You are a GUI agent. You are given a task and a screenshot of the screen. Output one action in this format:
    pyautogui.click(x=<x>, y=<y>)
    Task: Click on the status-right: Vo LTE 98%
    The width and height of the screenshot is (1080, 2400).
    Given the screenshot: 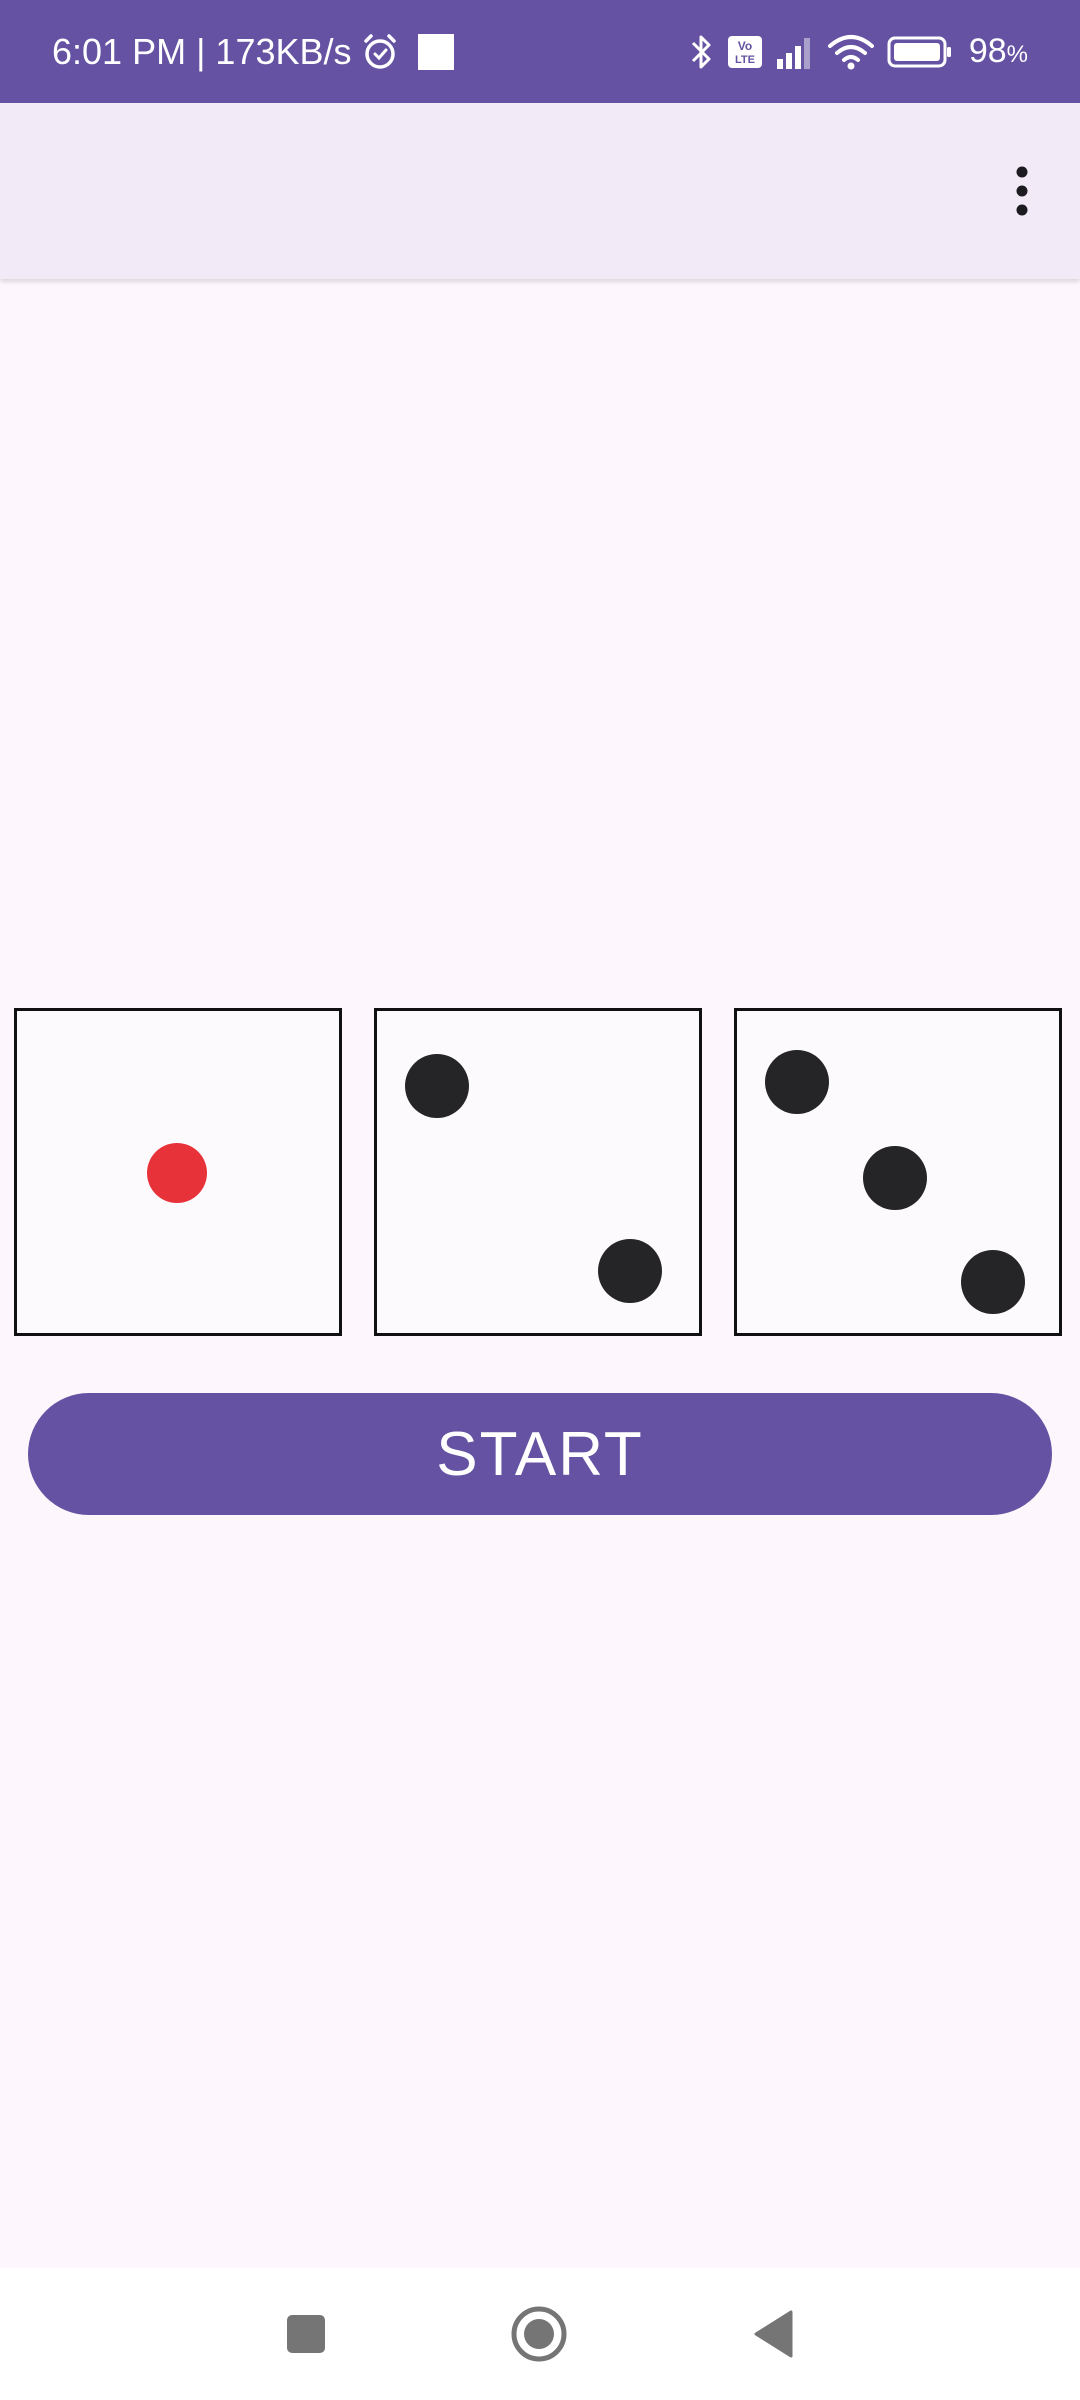 What is the action you would take?
    pyautogui.click(x=858, y=51)
    